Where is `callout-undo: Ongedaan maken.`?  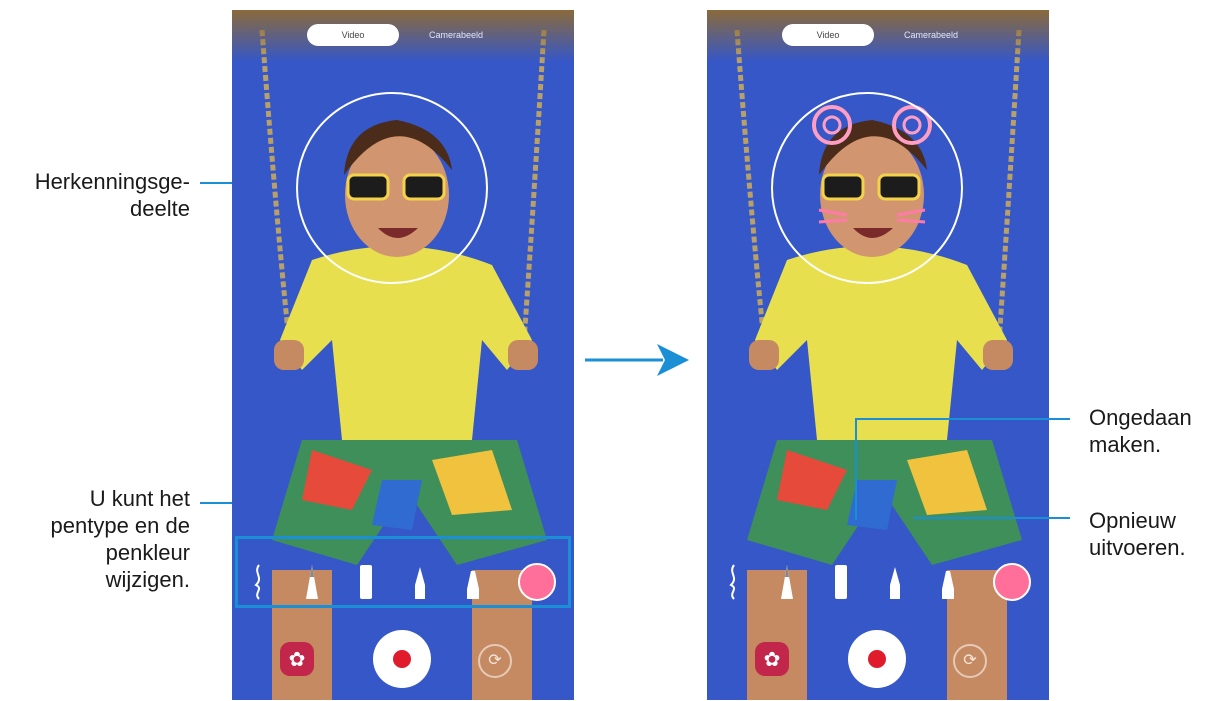 callout-undo: Ongedaan maken. is located at coordinates (1140, 431).